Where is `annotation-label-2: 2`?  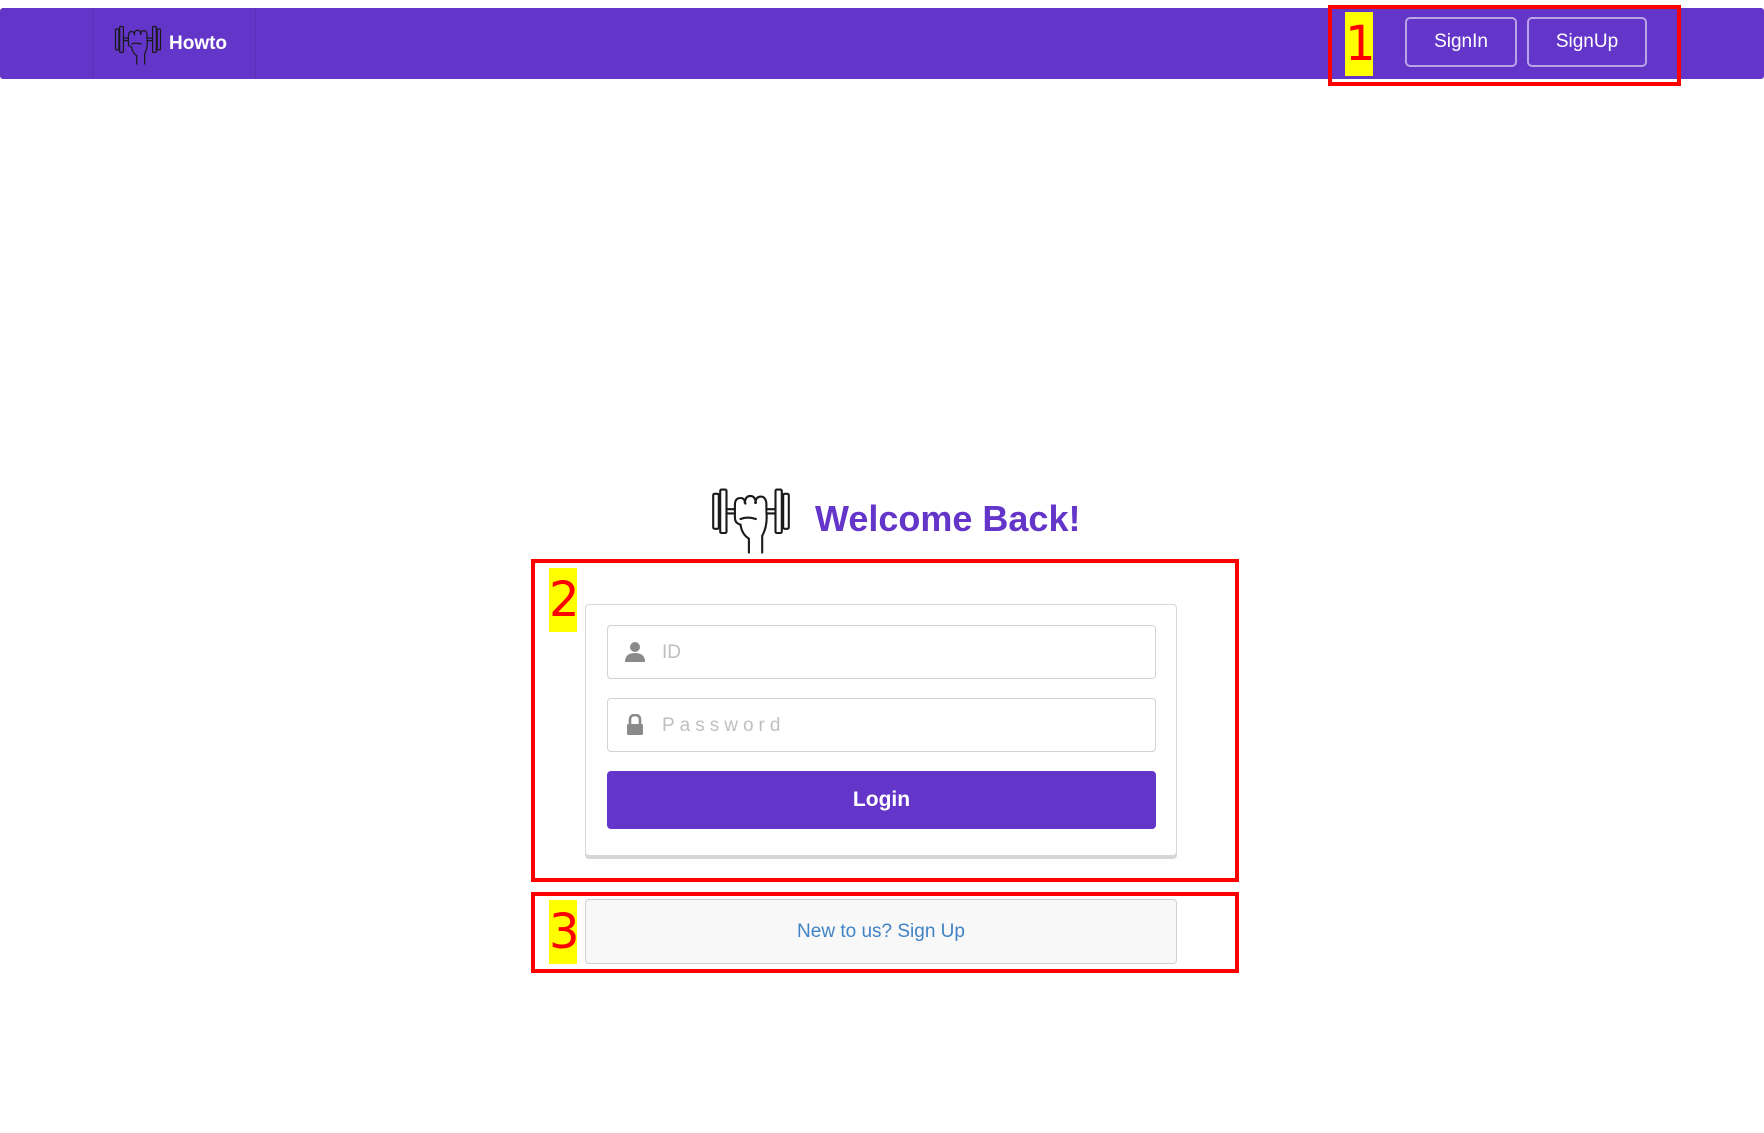
annotation-label-2: 2 is located at coordinates (564, 600).